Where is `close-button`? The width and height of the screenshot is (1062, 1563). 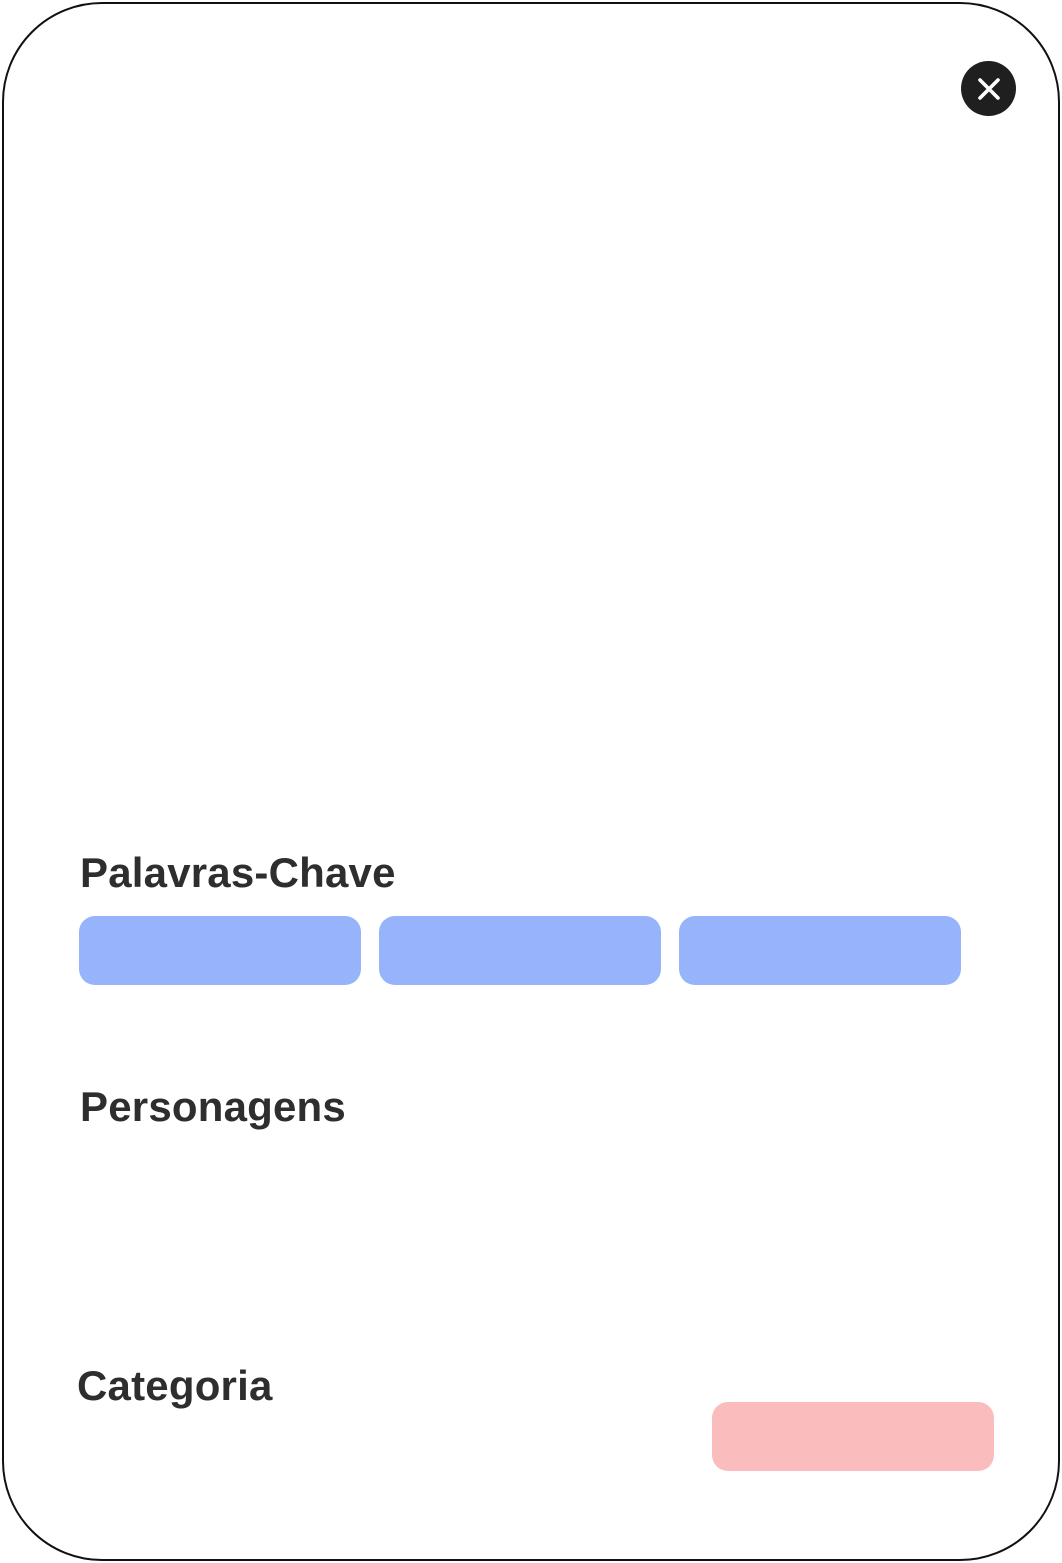
close-button is located at coordinates (988, 88).